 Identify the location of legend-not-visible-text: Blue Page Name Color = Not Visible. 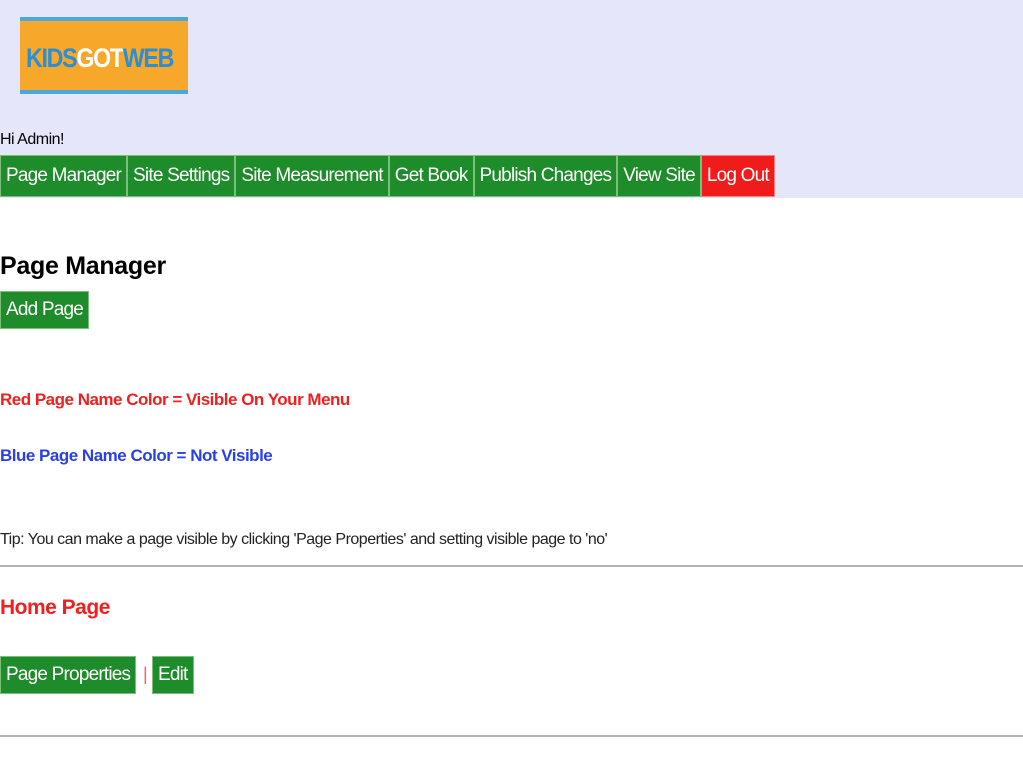
(136, 455).